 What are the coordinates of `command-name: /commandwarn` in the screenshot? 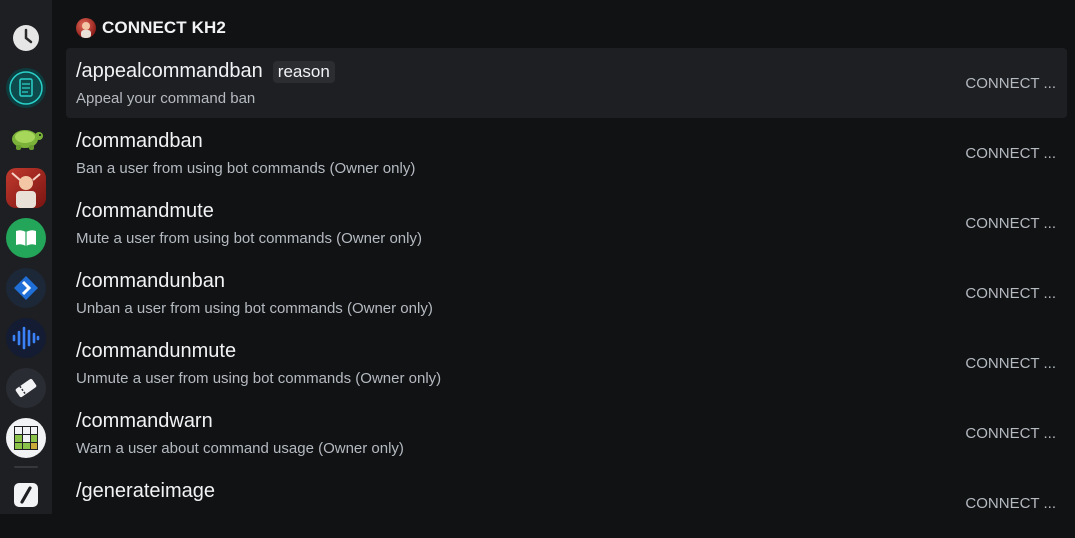 It's located at (144, 421).